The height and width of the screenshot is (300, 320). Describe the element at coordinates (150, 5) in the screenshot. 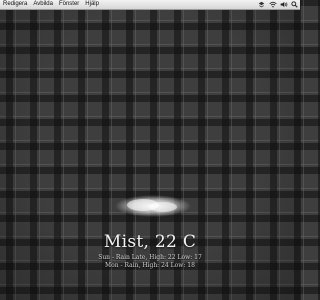

I see `menu-bar: Redigera Avbilda Fönster Hjälp` at that location.